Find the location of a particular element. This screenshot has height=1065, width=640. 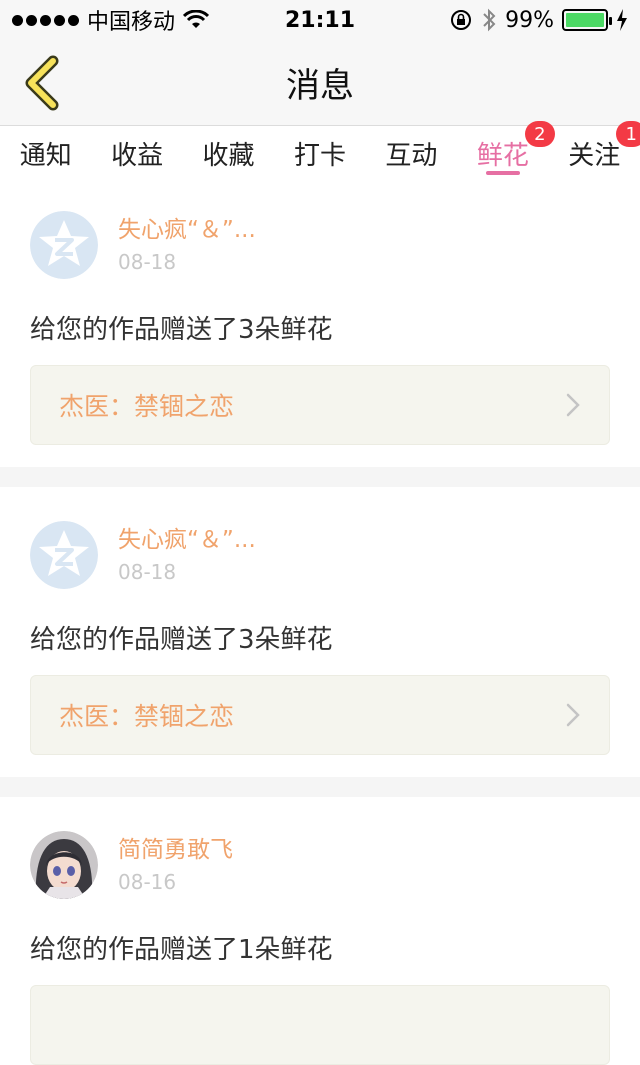

tab-label: 关注 is located at coordinates (594, 156).